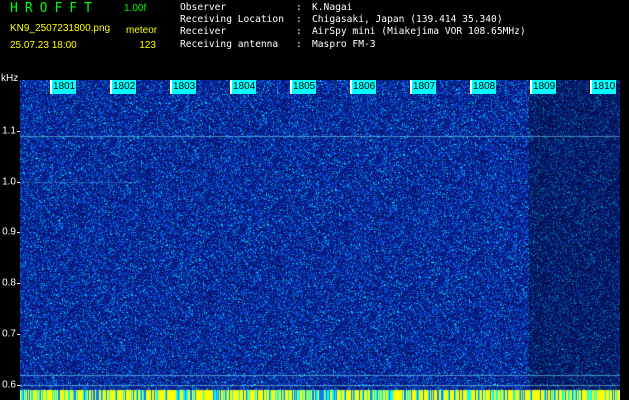  I want to click on app-title: HROFFT, so click(54, 8).